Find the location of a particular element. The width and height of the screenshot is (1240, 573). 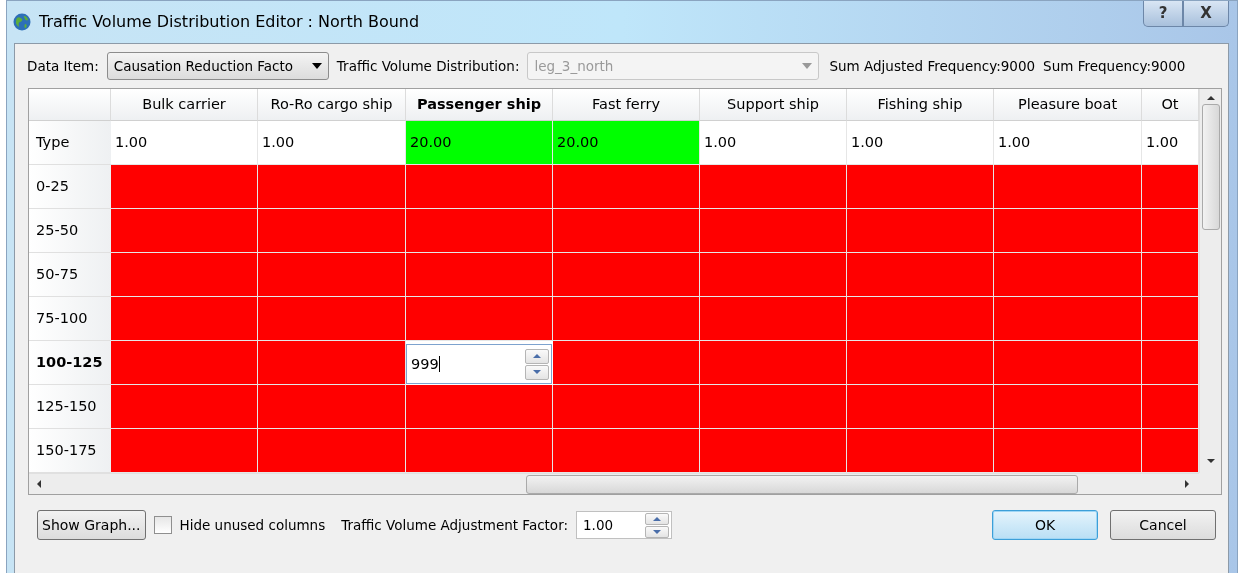

row-header: 100-125 is located at coordinates (70, 363).